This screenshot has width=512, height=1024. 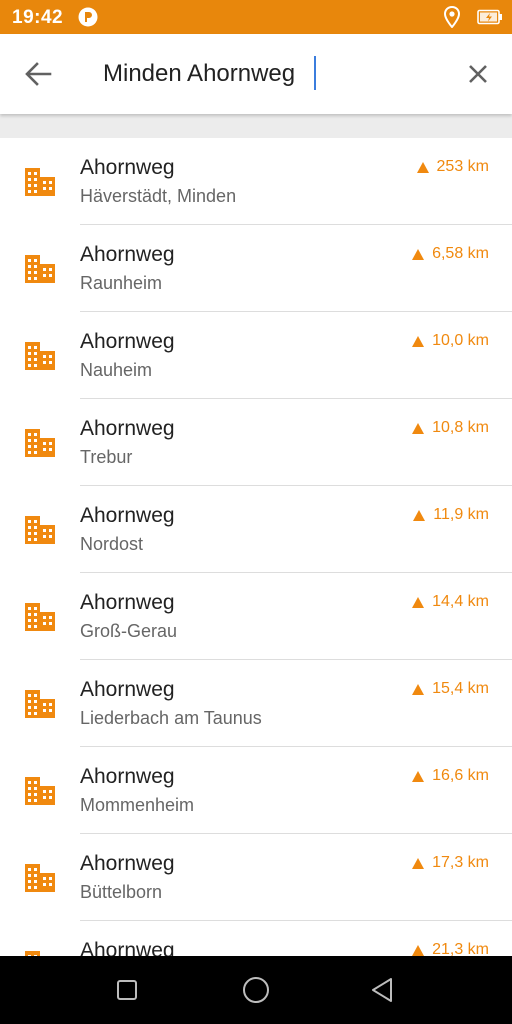 What do you see at coordinates (256, 17) in the screenshot?
I see `status-bar: 19:42` at bounding box center [256, 17].